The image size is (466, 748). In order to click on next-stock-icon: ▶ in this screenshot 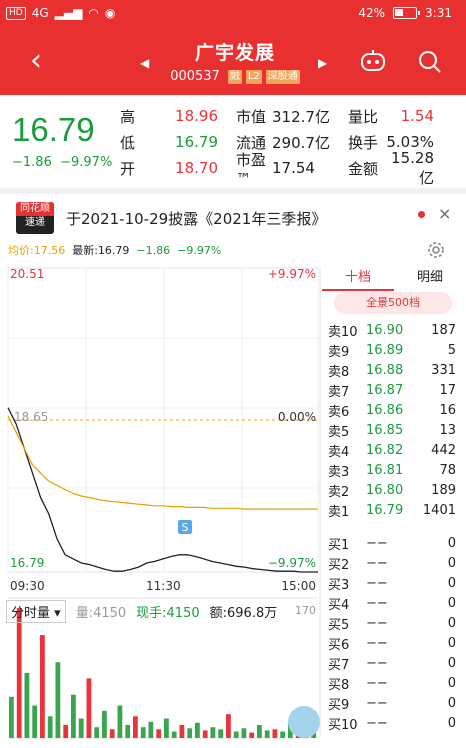, I will do `click(322, 63)`.